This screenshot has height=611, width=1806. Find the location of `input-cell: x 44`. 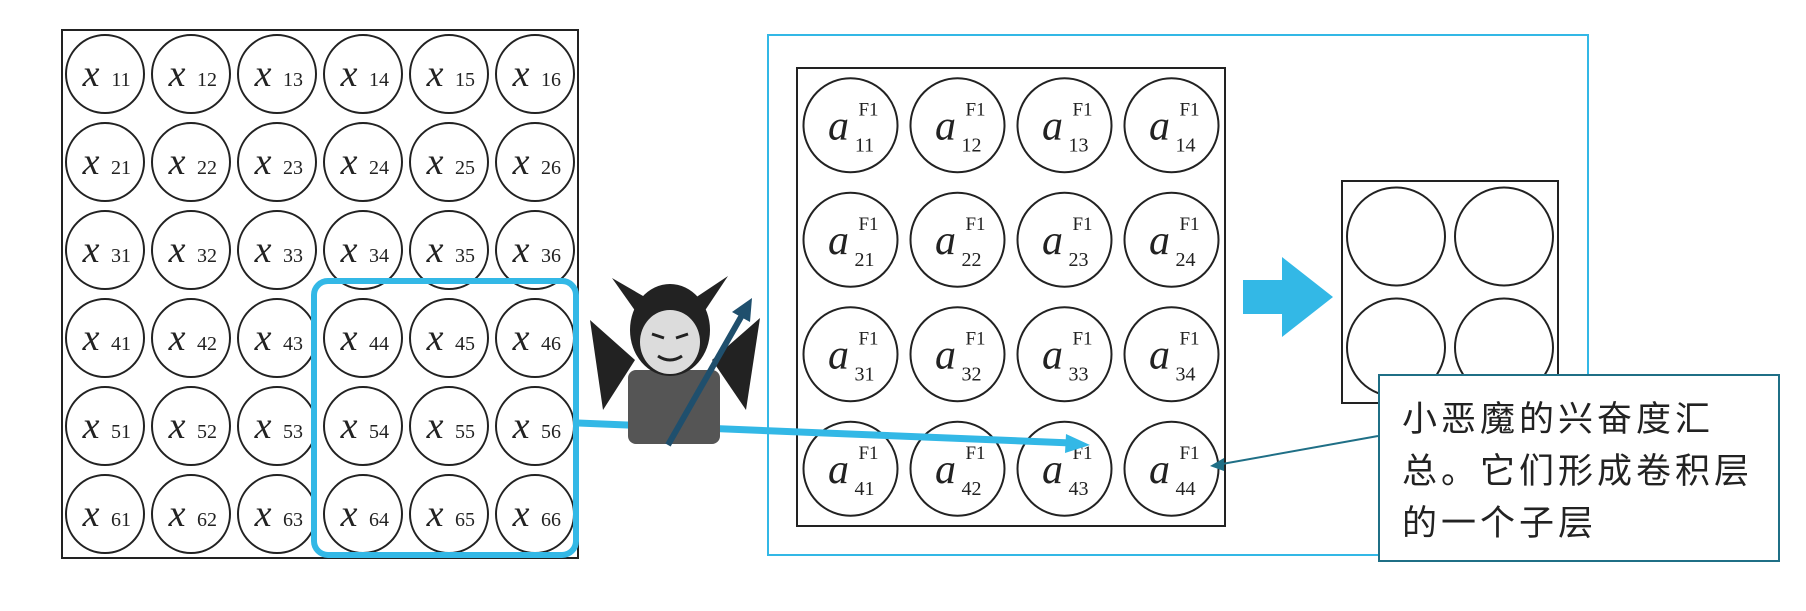

input-cell: x 44 is located at coordinates (363, 338).